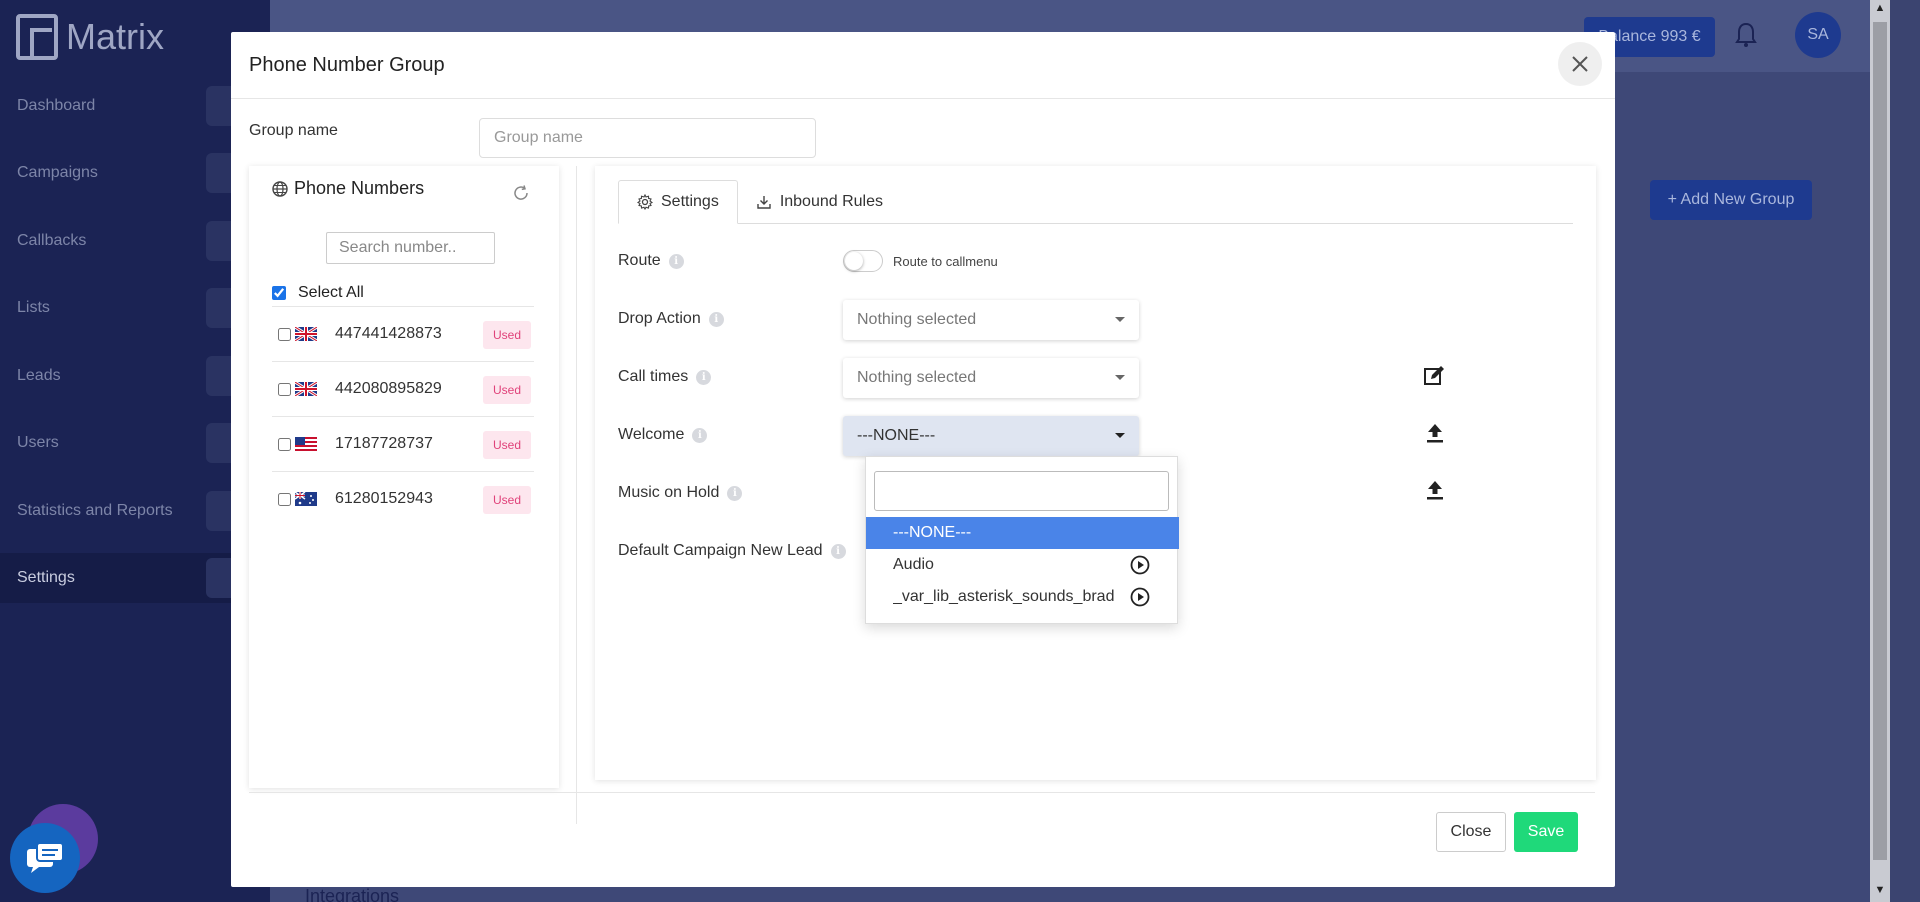 Image resolution: width=1920 pixels, height=902 pixels. What do you see at coordinates (678, 202) in the screenshot?
I see `tab-settings: Settings` at bounding box center [678, 202].